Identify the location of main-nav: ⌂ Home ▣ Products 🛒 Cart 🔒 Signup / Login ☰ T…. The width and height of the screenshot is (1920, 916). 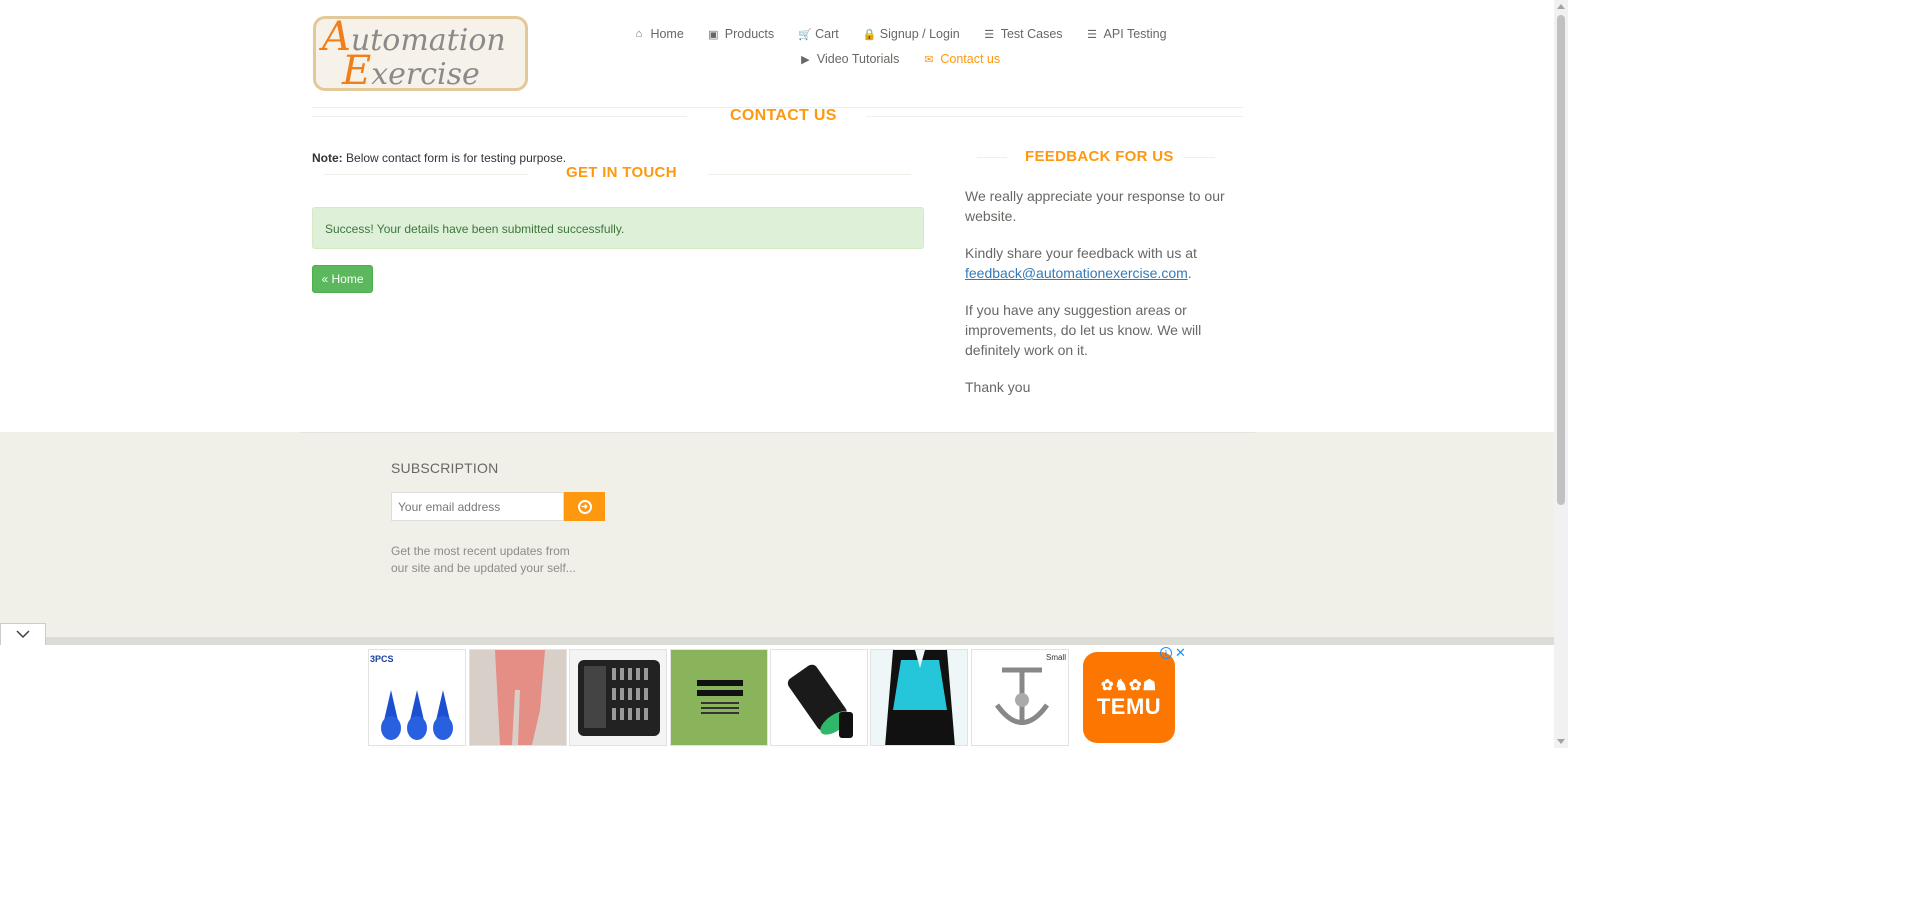
(900, 46).